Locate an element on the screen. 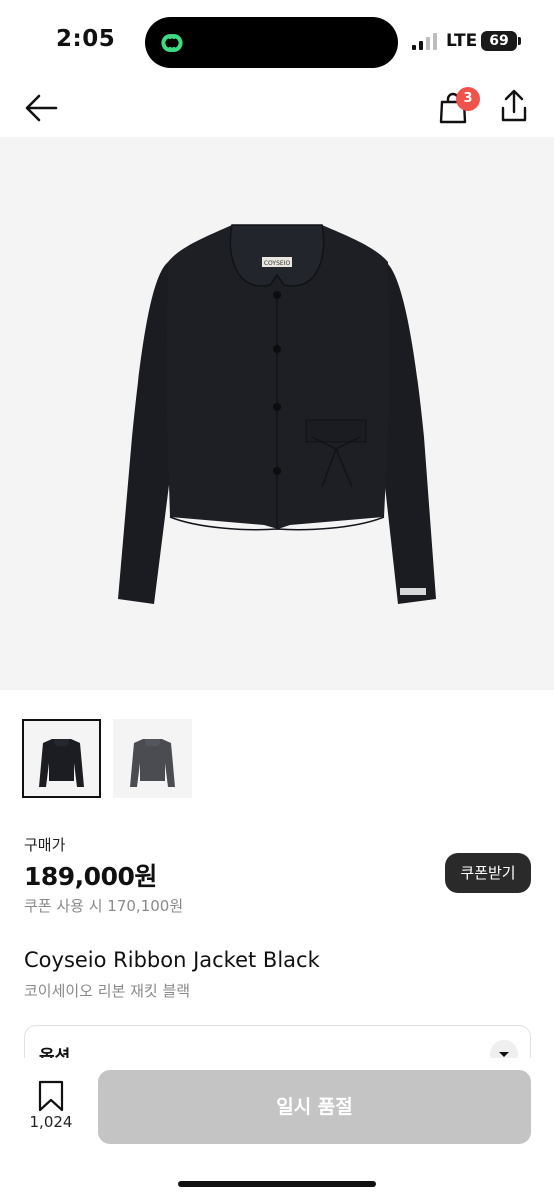  jacket-brand-label: COYSEIO is located at coordinates (277, 263).